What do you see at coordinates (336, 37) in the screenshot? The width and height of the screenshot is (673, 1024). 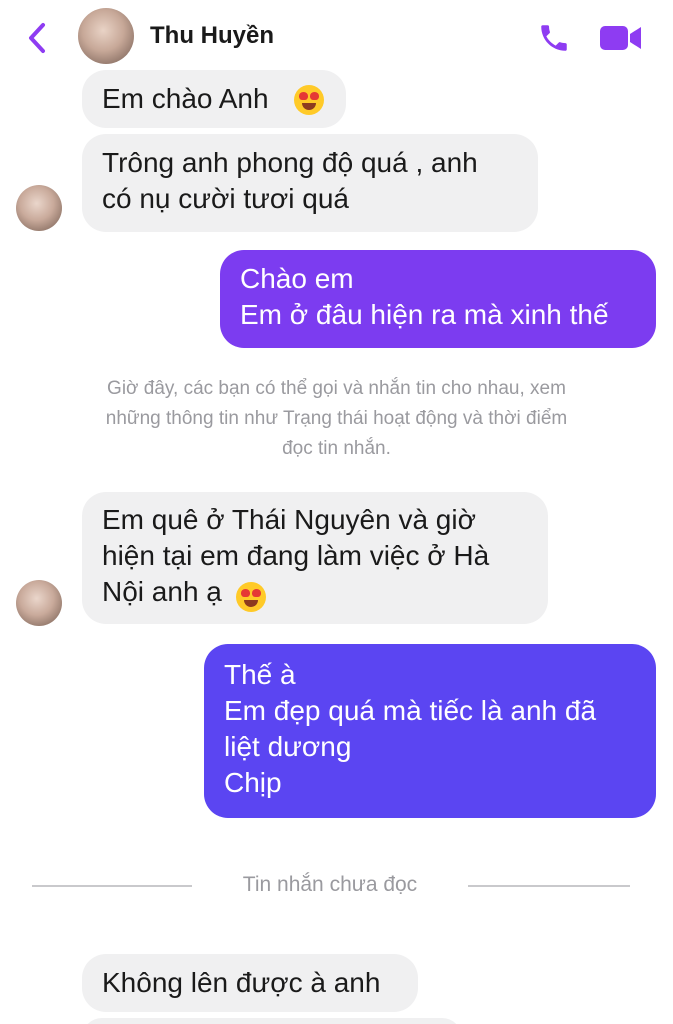 I see `chat-header: Thu Huyền` at bounding box center [336, 37].